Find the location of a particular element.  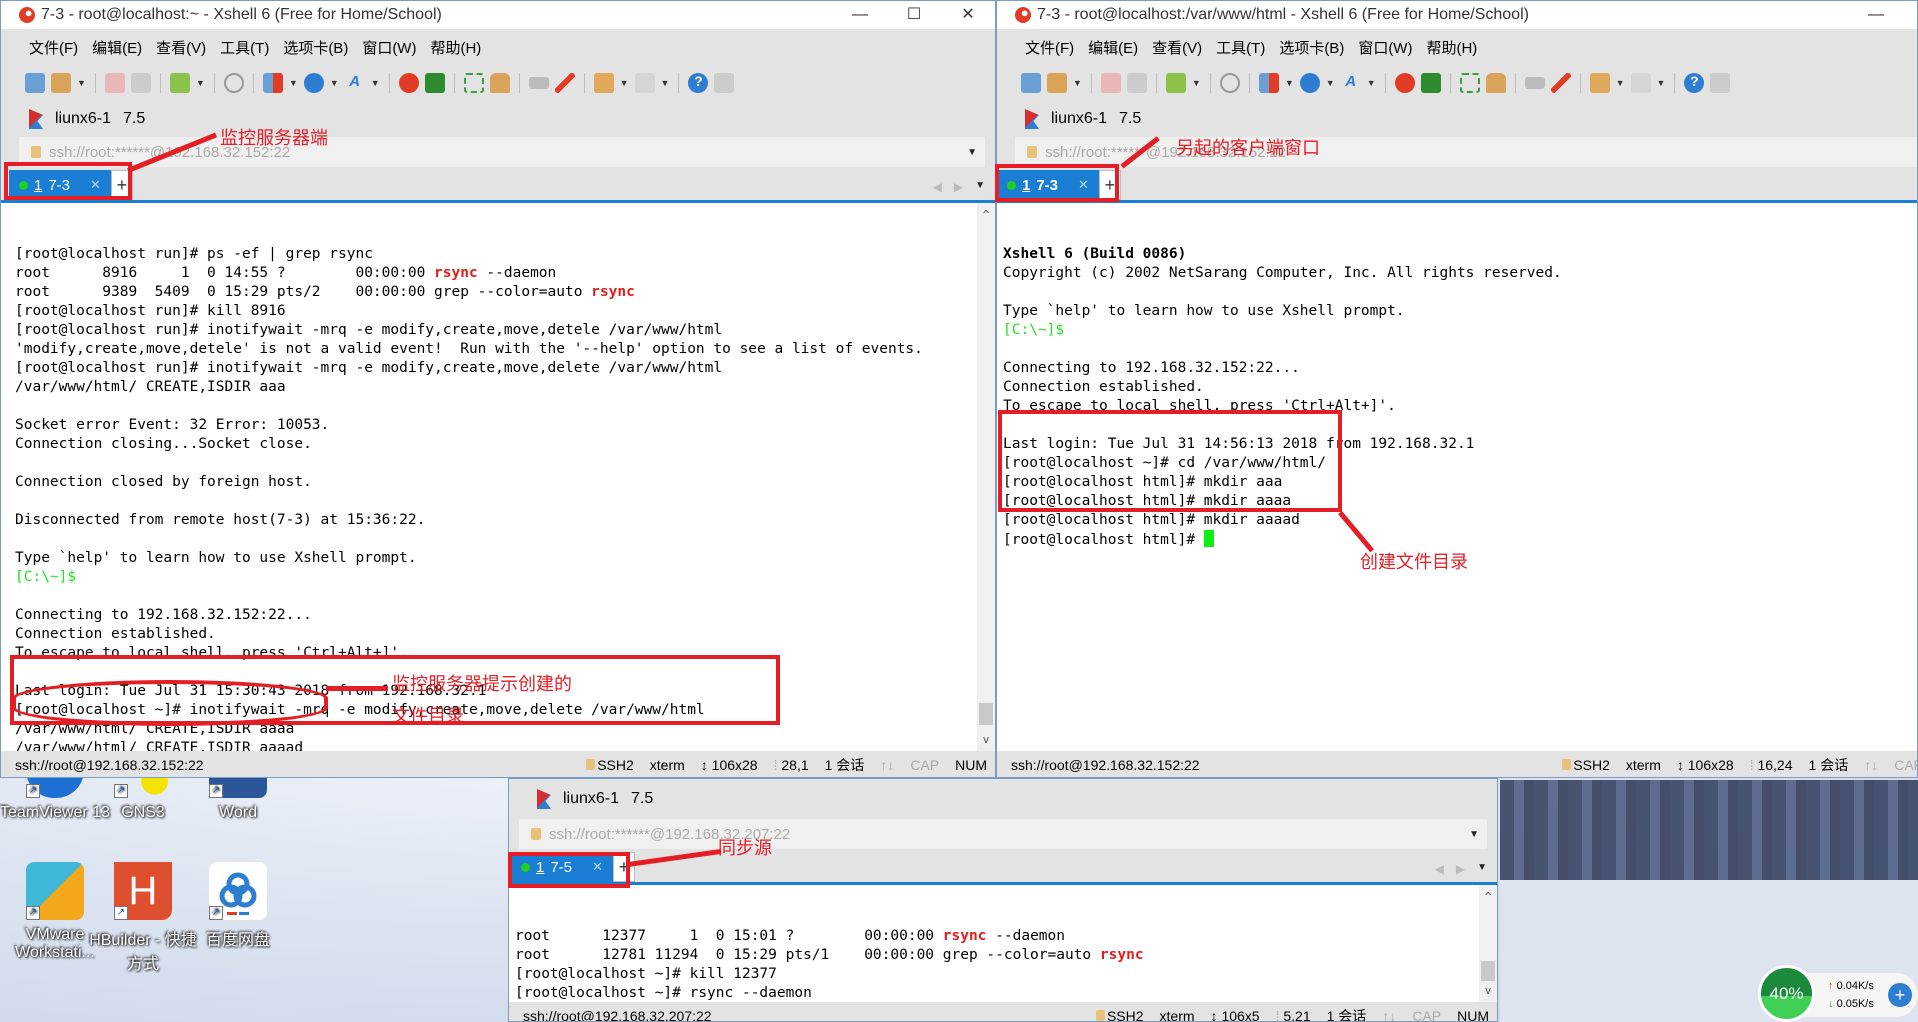

address-bar: ssh://root:******@192.168.32.207:22 ▼ is located at coordinates (1003, 834).